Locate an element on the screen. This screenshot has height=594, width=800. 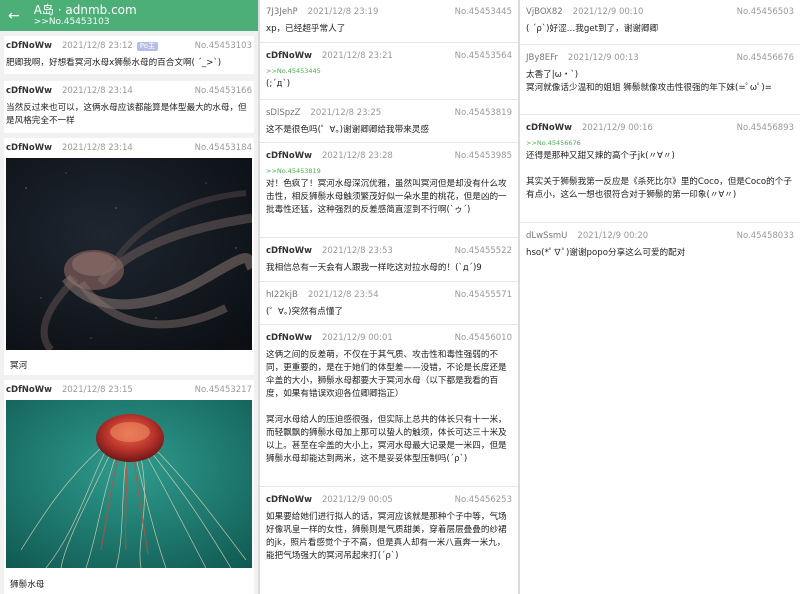
post-time: 2021/12/9 00:10 is located at coordinates (608, 12).